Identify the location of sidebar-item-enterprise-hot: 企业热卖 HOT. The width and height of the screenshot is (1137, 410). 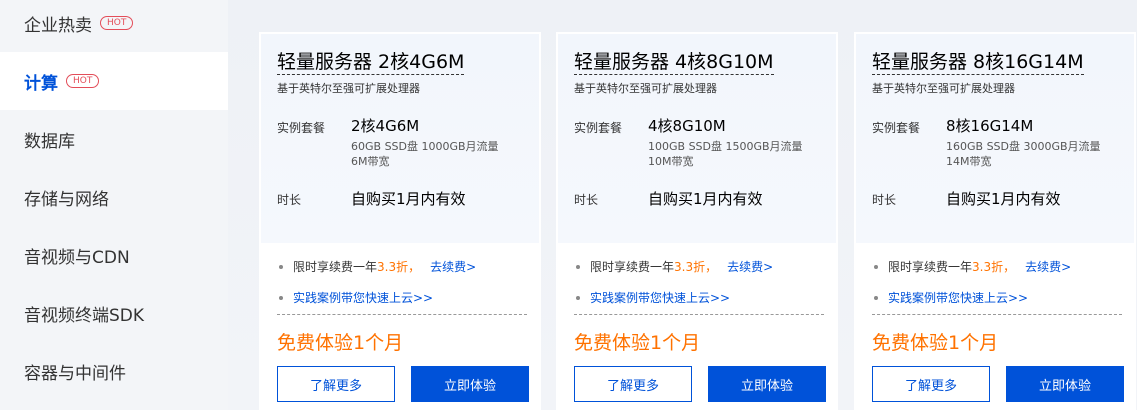
(114, 26).